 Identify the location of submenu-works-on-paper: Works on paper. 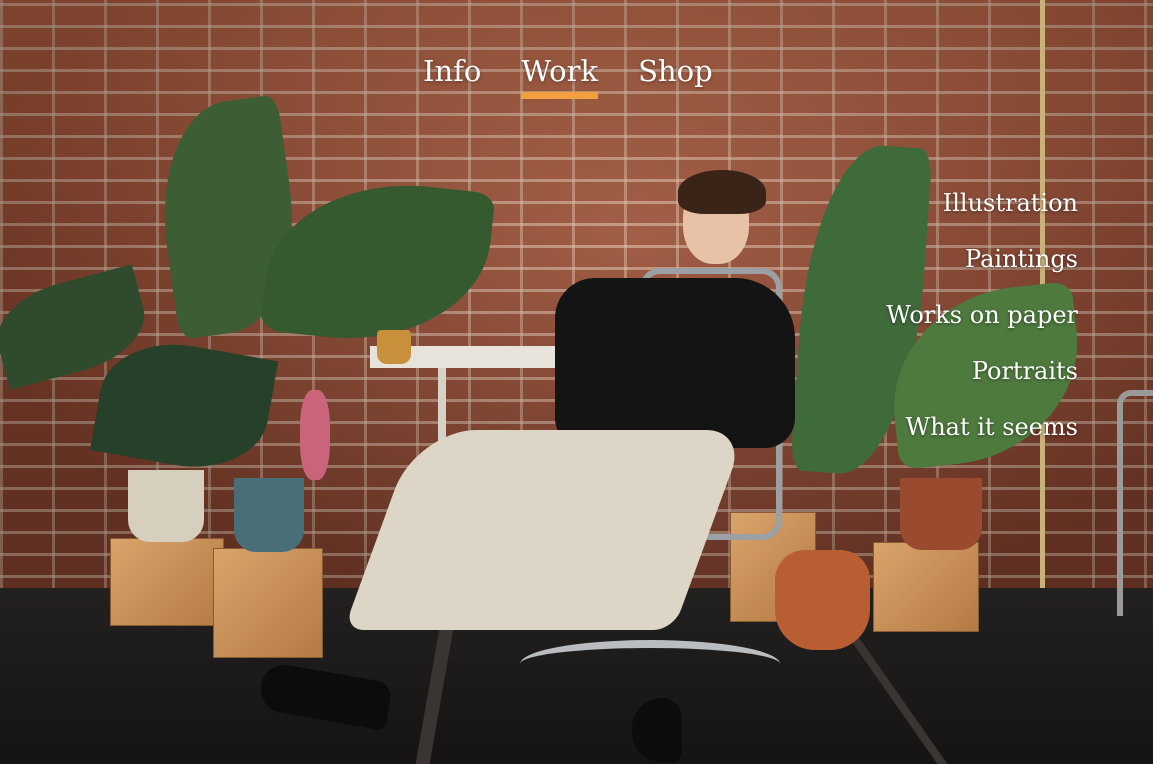
(982, 315).